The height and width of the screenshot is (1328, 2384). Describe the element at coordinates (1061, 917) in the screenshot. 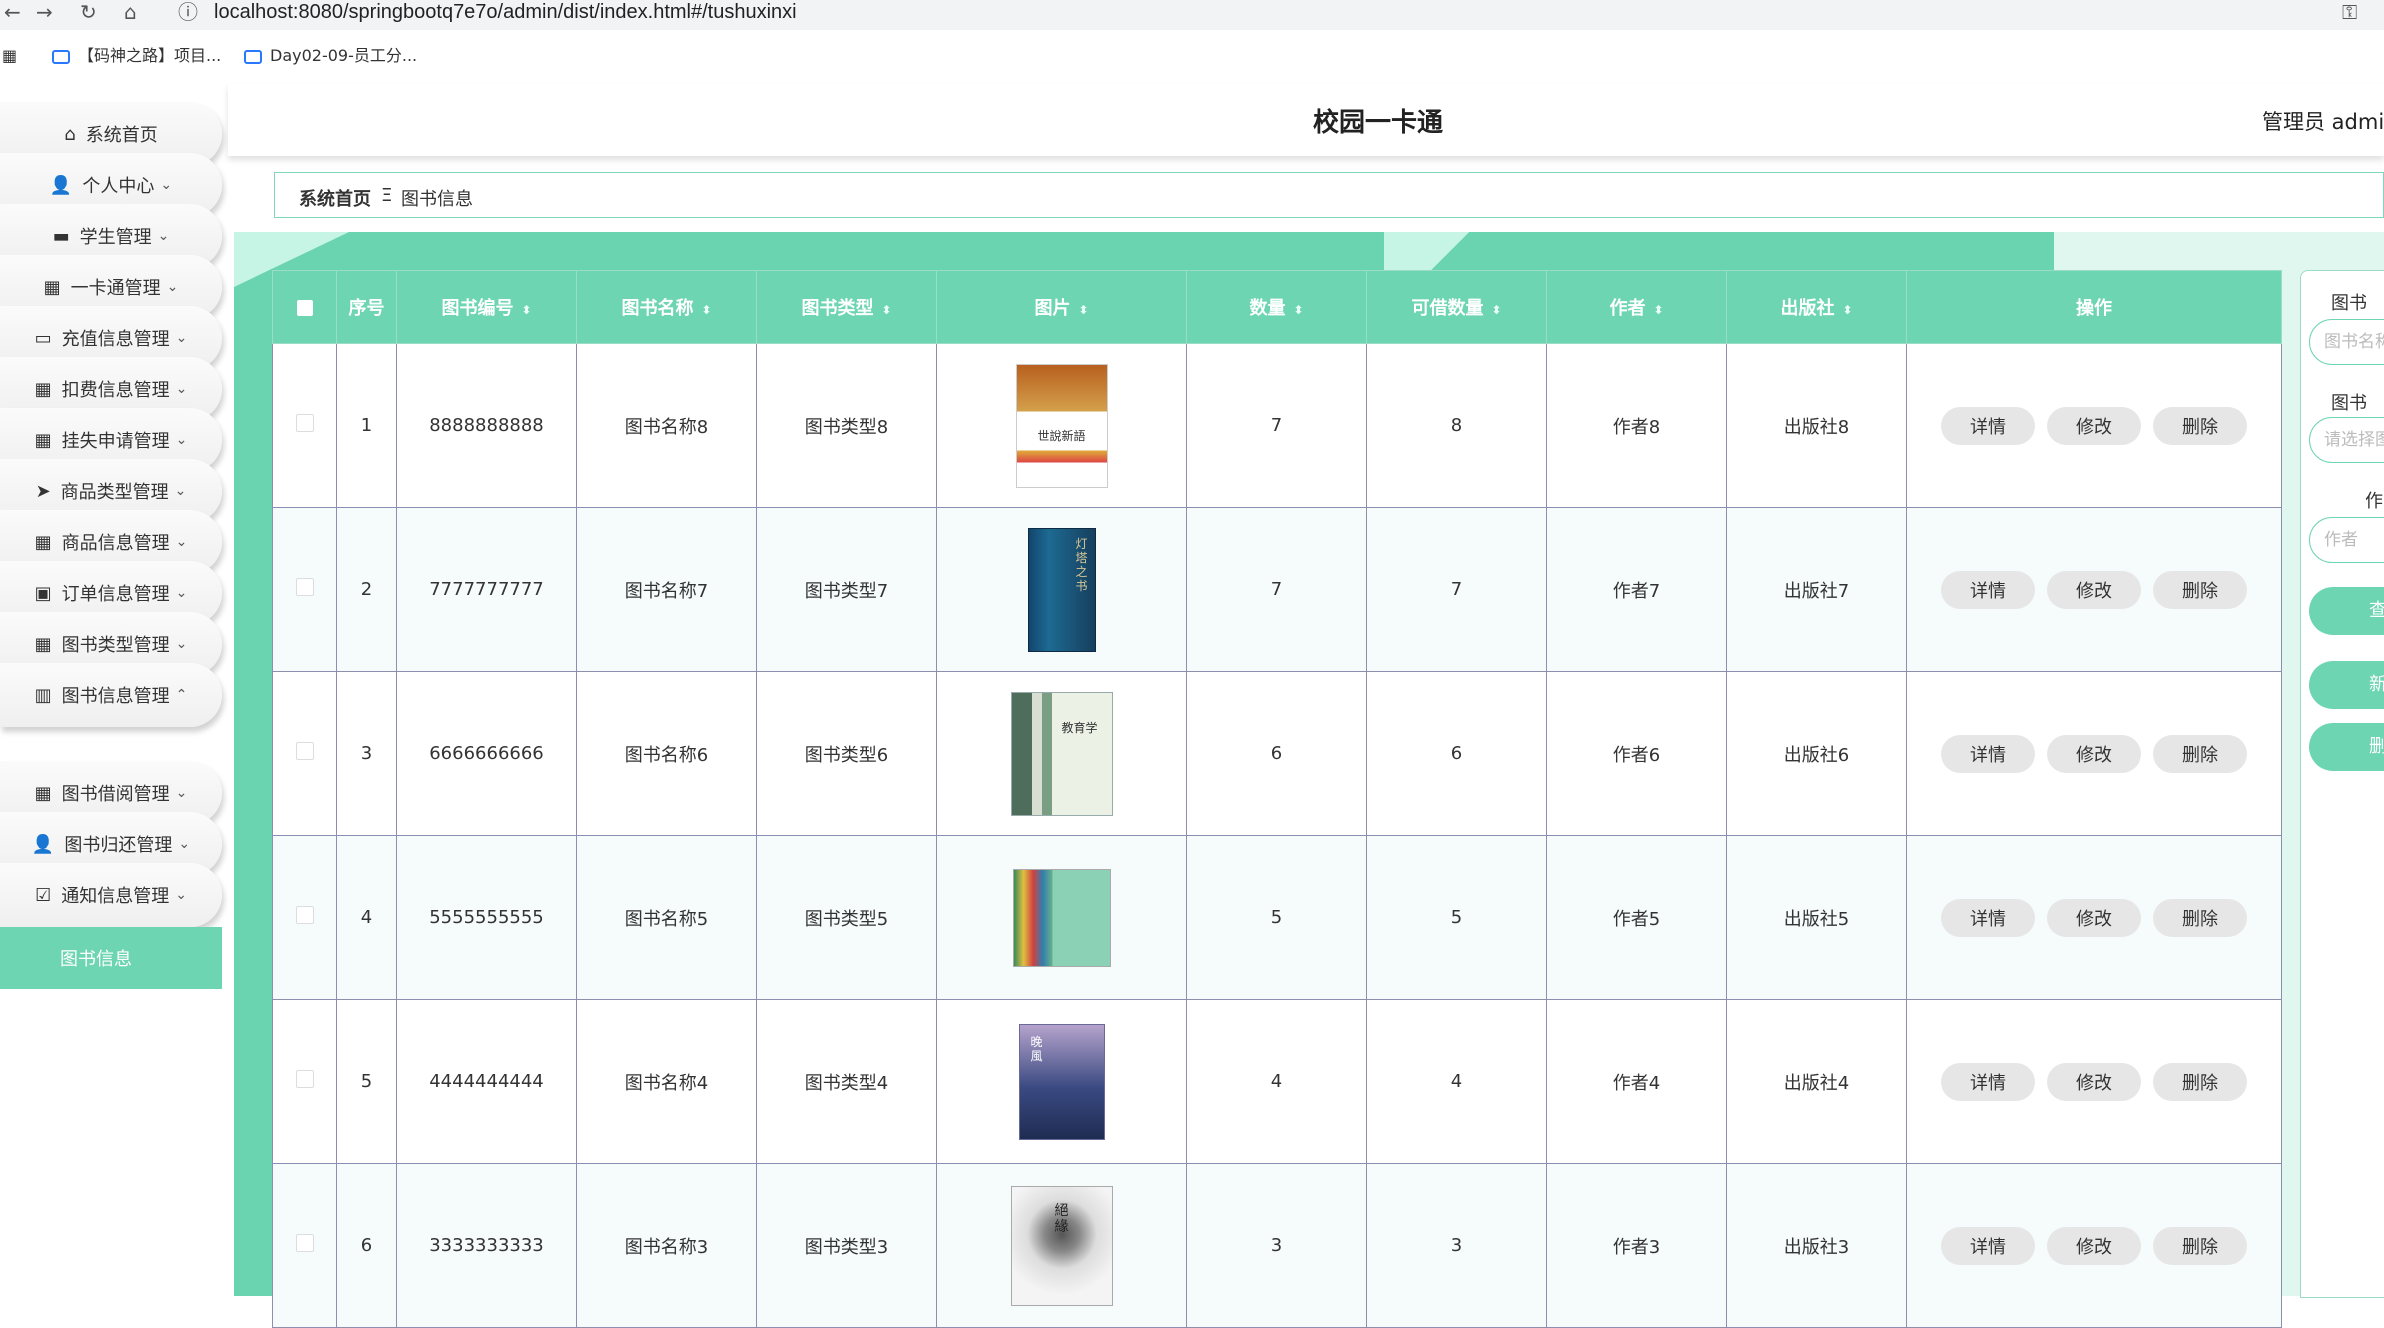

I see `book-cover-image` at that location.